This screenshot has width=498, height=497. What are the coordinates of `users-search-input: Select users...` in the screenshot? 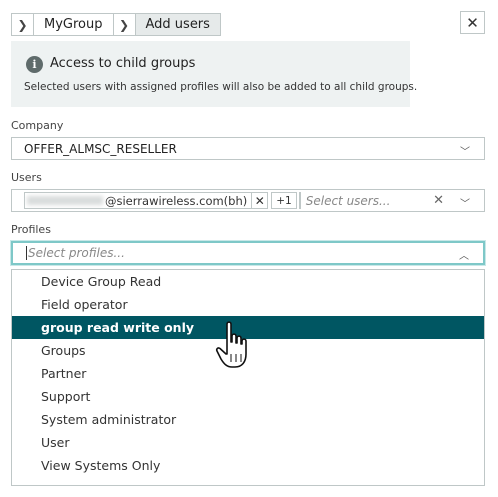 It's located at (348, 201).